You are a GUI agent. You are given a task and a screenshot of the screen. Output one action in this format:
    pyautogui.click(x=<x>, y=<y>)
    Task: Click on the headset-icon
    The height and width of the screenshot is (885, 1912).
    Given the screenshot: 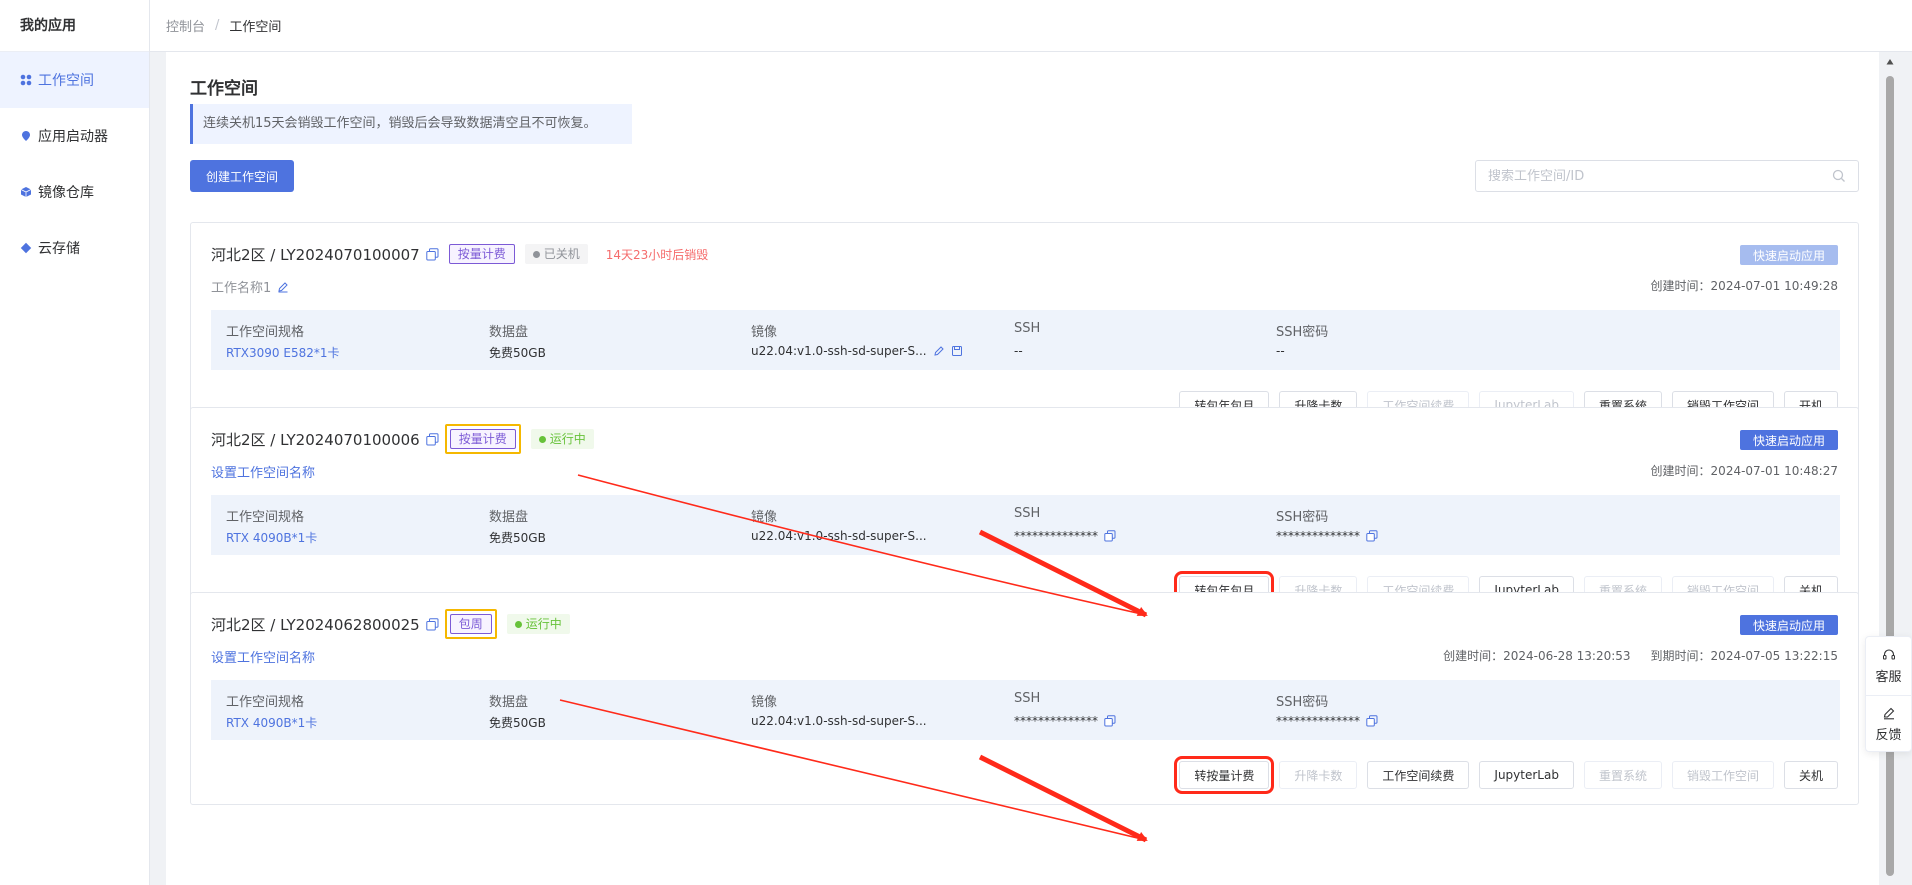 What is the action you would take?
    pyautogui.click(x=1888, y=653)
    